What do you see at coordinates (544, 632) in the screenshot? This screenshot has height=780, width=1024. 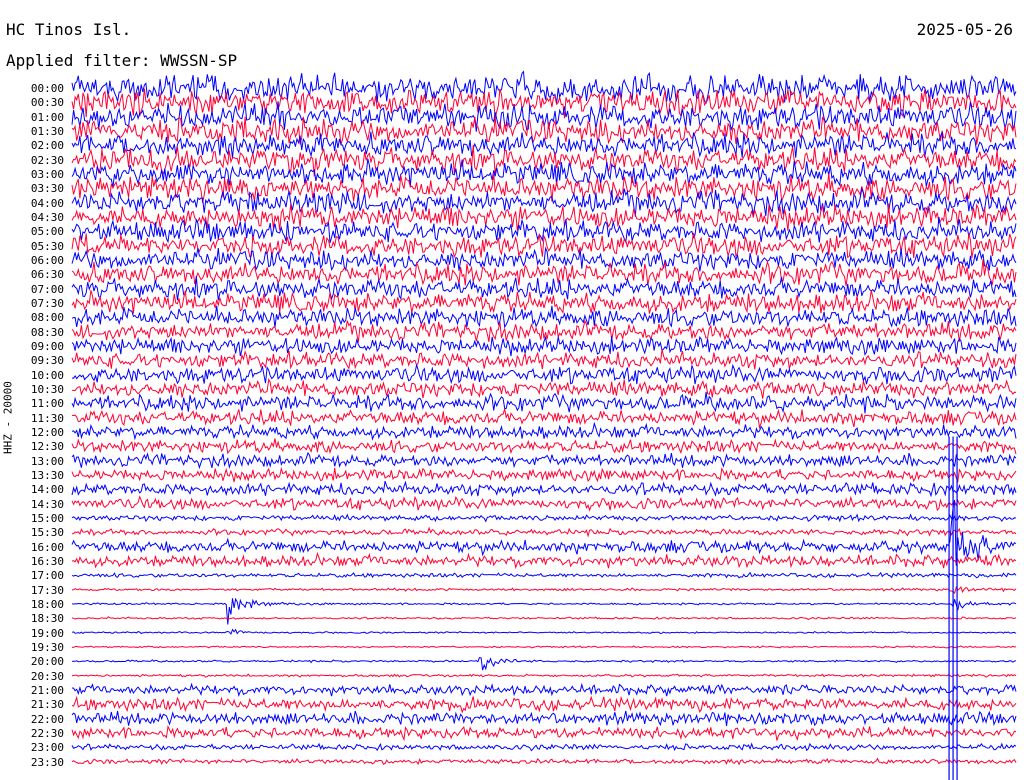 I see `trace-row-1900` at bounding box center [544, 632].